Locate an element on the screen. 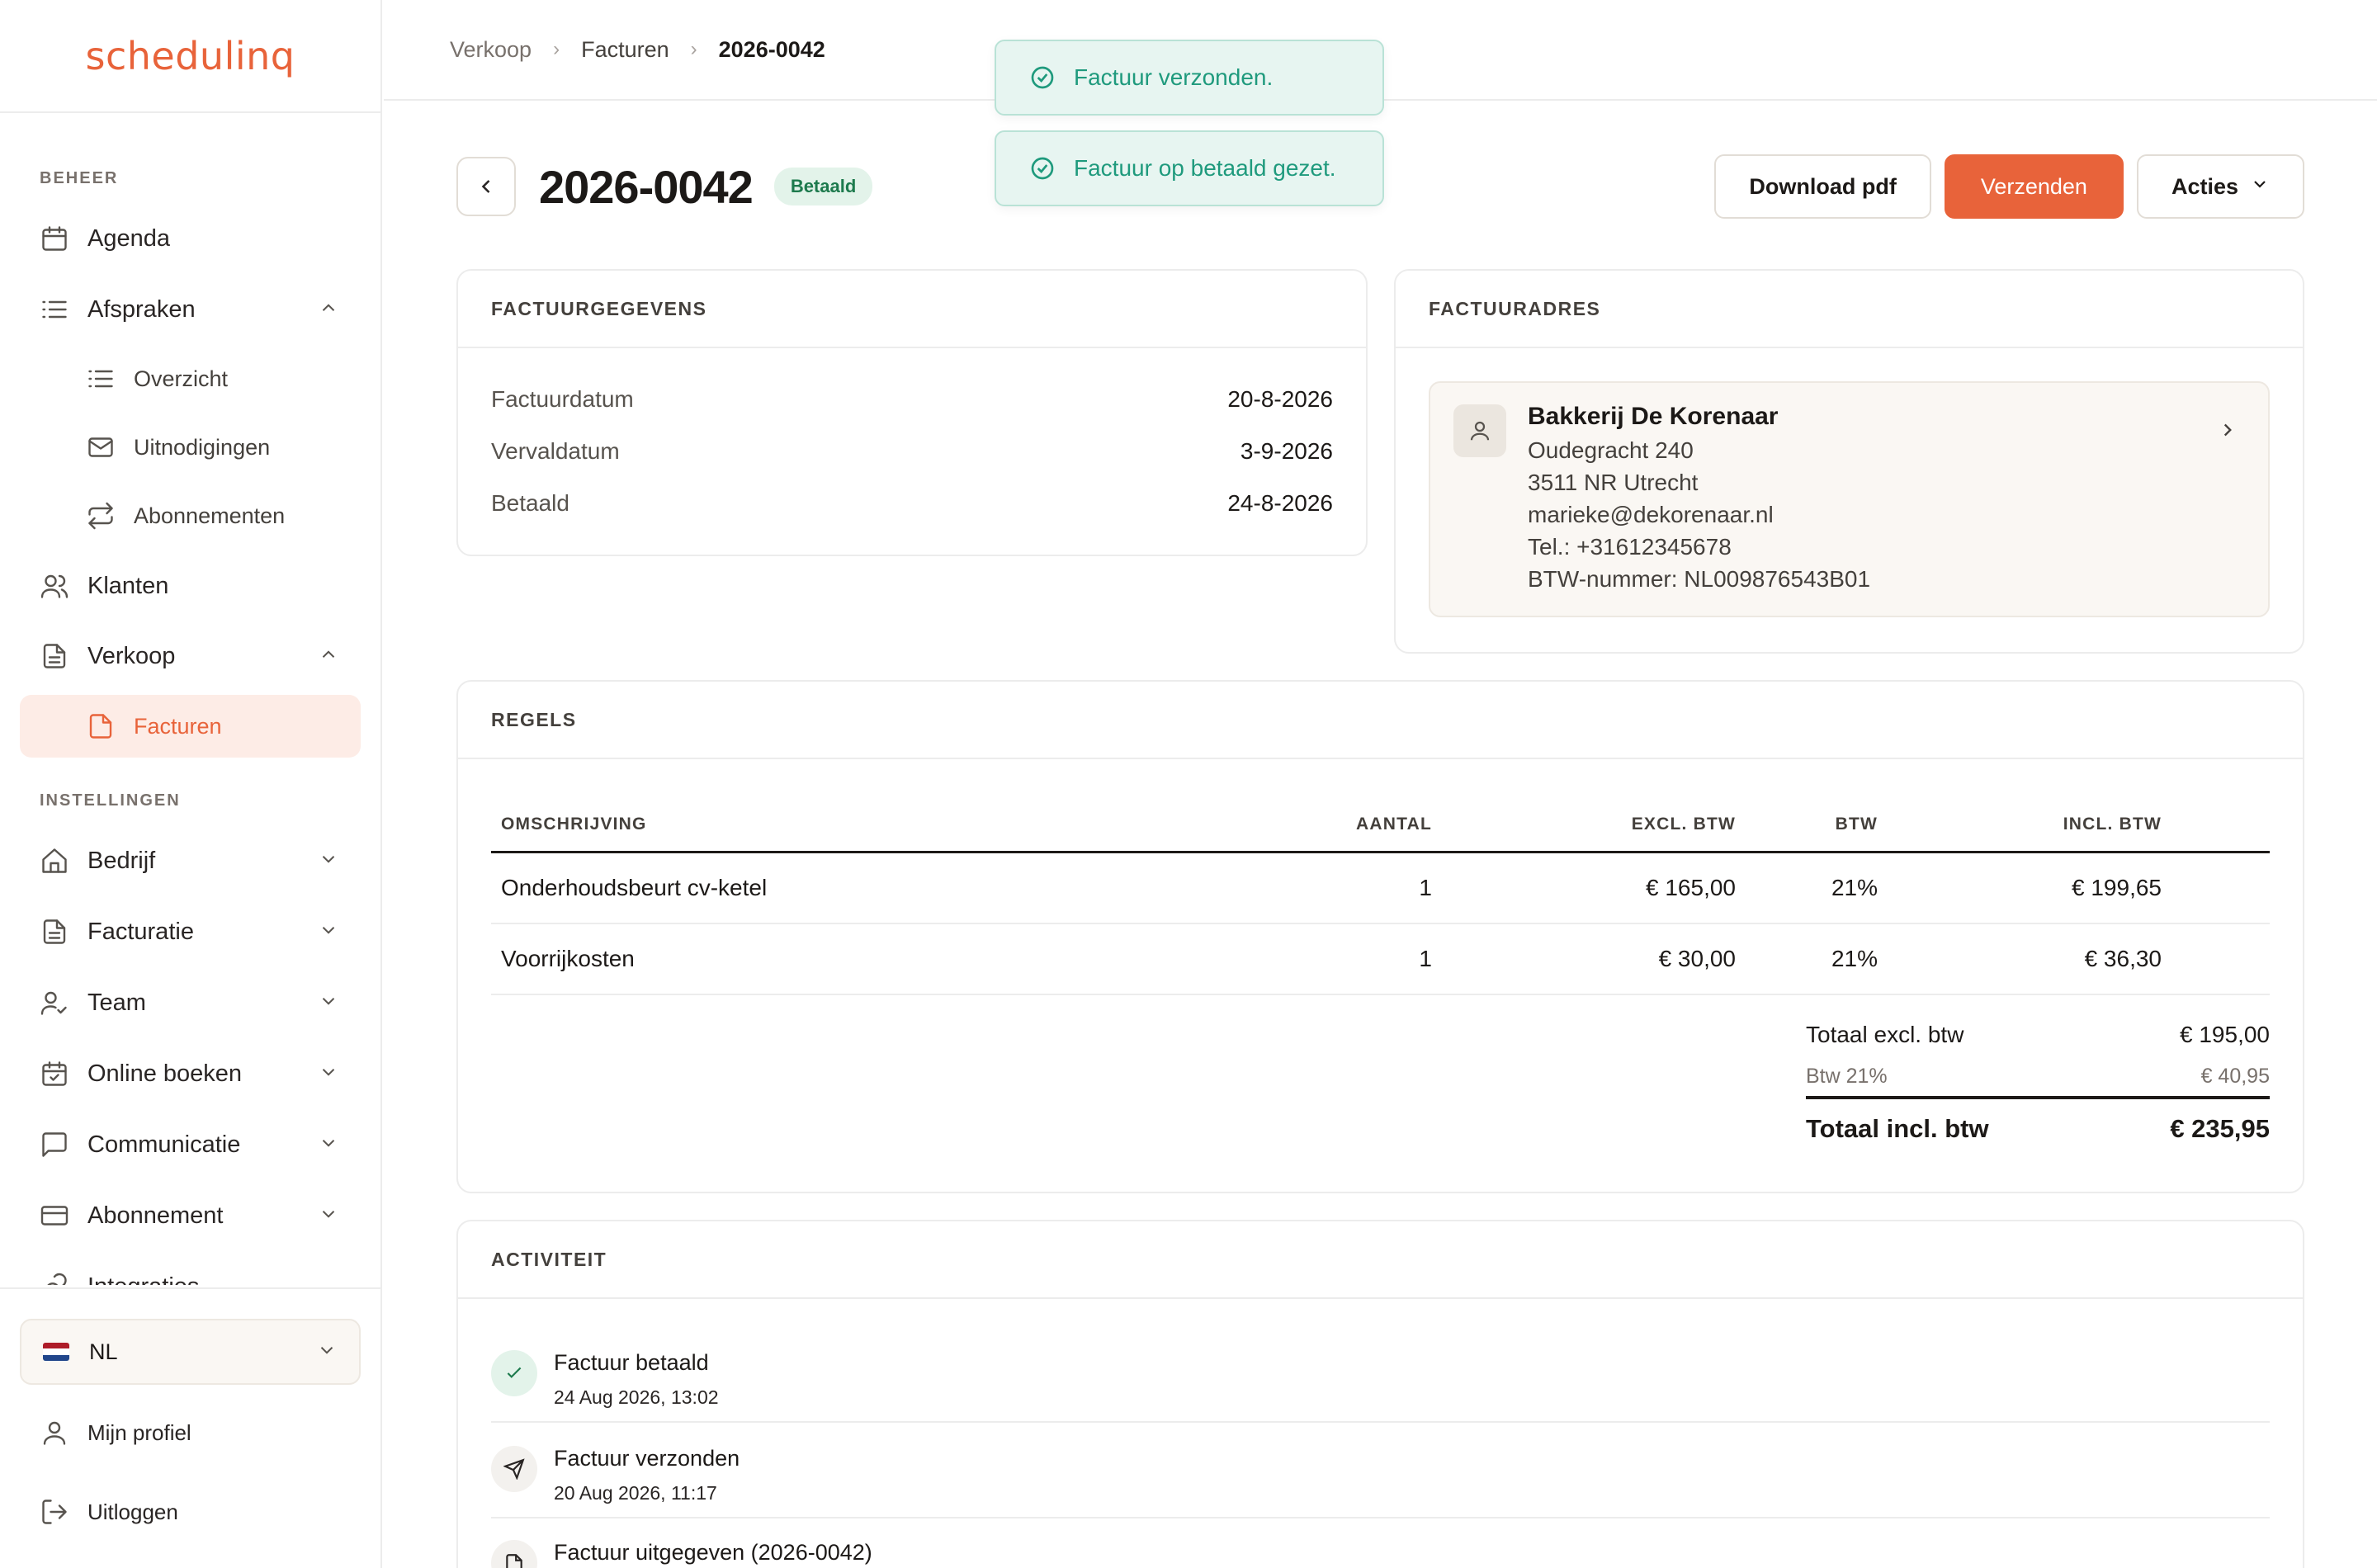 Image resolution: width=2377 pixels, height=1568 pixels. sidebar-item-integraties: Integraties is located at coordinates (190, 1270).